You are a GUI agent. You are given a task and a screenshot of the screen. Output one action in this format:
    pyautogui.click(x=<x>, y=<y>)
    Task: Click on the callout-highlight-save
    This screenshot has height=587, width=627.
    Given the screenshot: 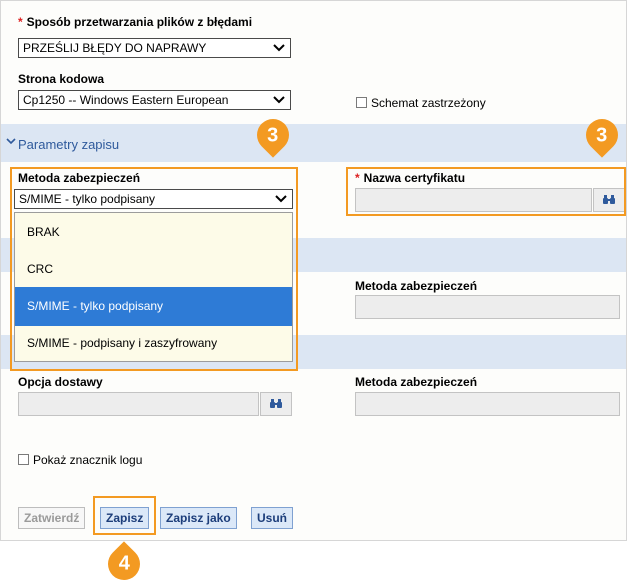 What is the action you would take?
    pyautogui.click(x=124, y=515)
    